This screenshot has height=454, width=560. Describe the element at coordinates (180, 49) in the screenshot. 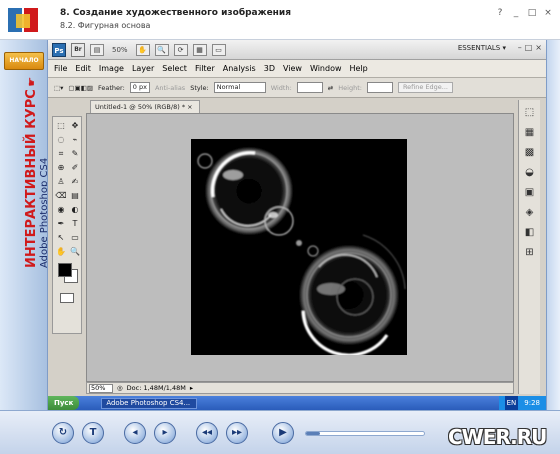

I see `rotate-view-icon: ⟳` at that location.